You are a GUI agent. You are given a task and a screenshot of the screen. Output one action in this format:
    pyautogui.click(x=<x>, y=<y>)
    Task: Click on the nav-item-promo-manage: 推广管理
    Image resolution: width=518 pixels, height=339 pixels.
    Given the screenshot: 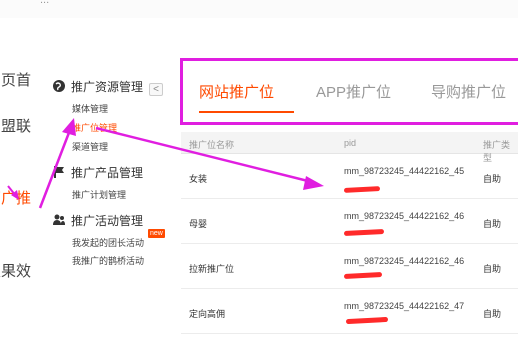 What is the action you would take?
    pyautogui.click(x=16, y=198)
    